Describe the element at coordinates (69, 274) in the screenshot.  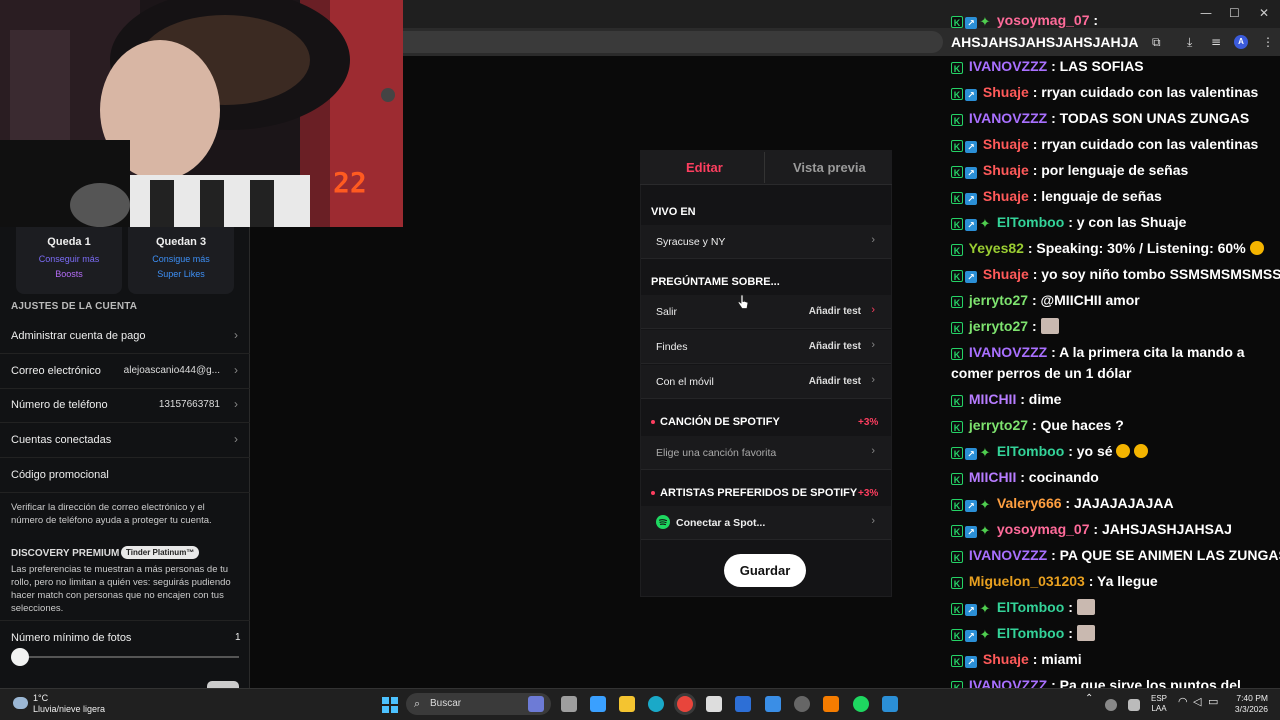
I see `get-boosts-link-2: Boosts` at that location.